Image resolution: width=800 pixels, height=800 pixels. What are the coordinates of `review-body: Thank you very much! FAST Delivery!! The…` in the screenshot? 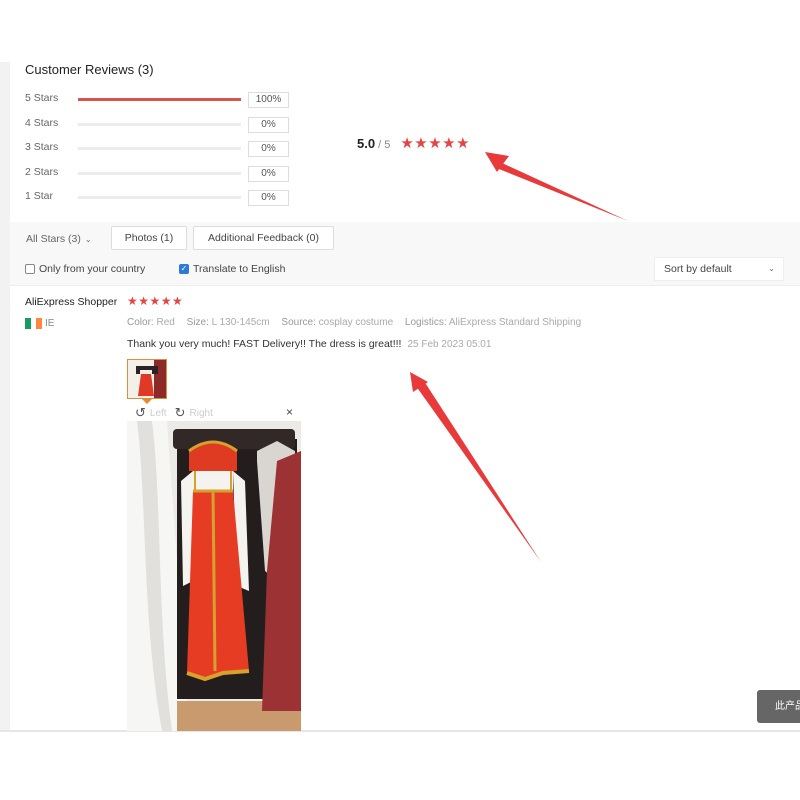 It's located at (309, 344).